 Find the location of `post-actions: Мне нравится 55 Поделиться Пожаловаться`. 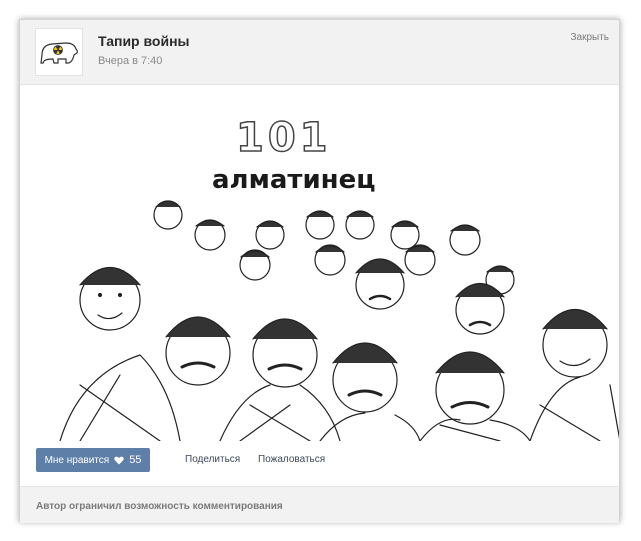

post-actions: Мне нравится 55 Поделиться Пожаловаться is located at coordinates (319, 461).